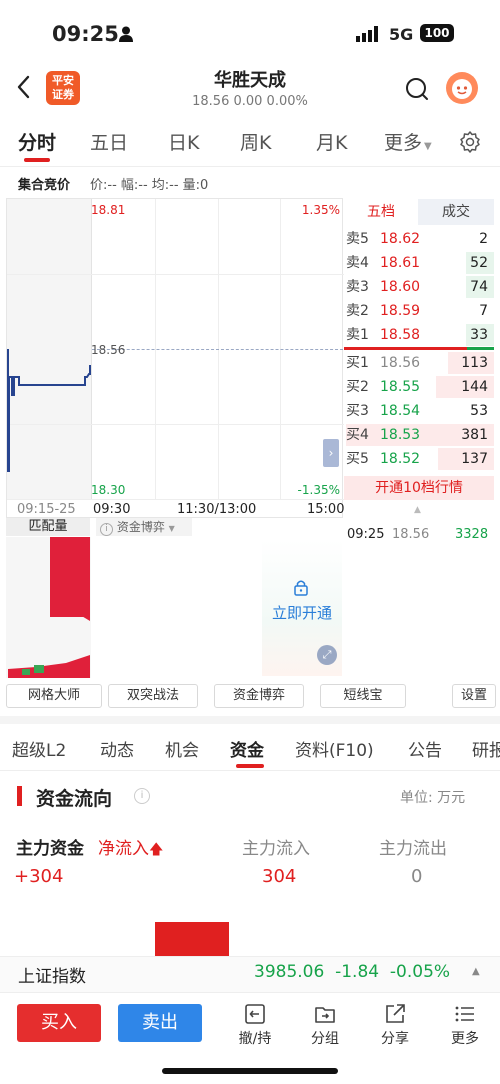 This screenshot has width=500, height=1084. I want to click on ask-volume: 7, so click(483, 311).